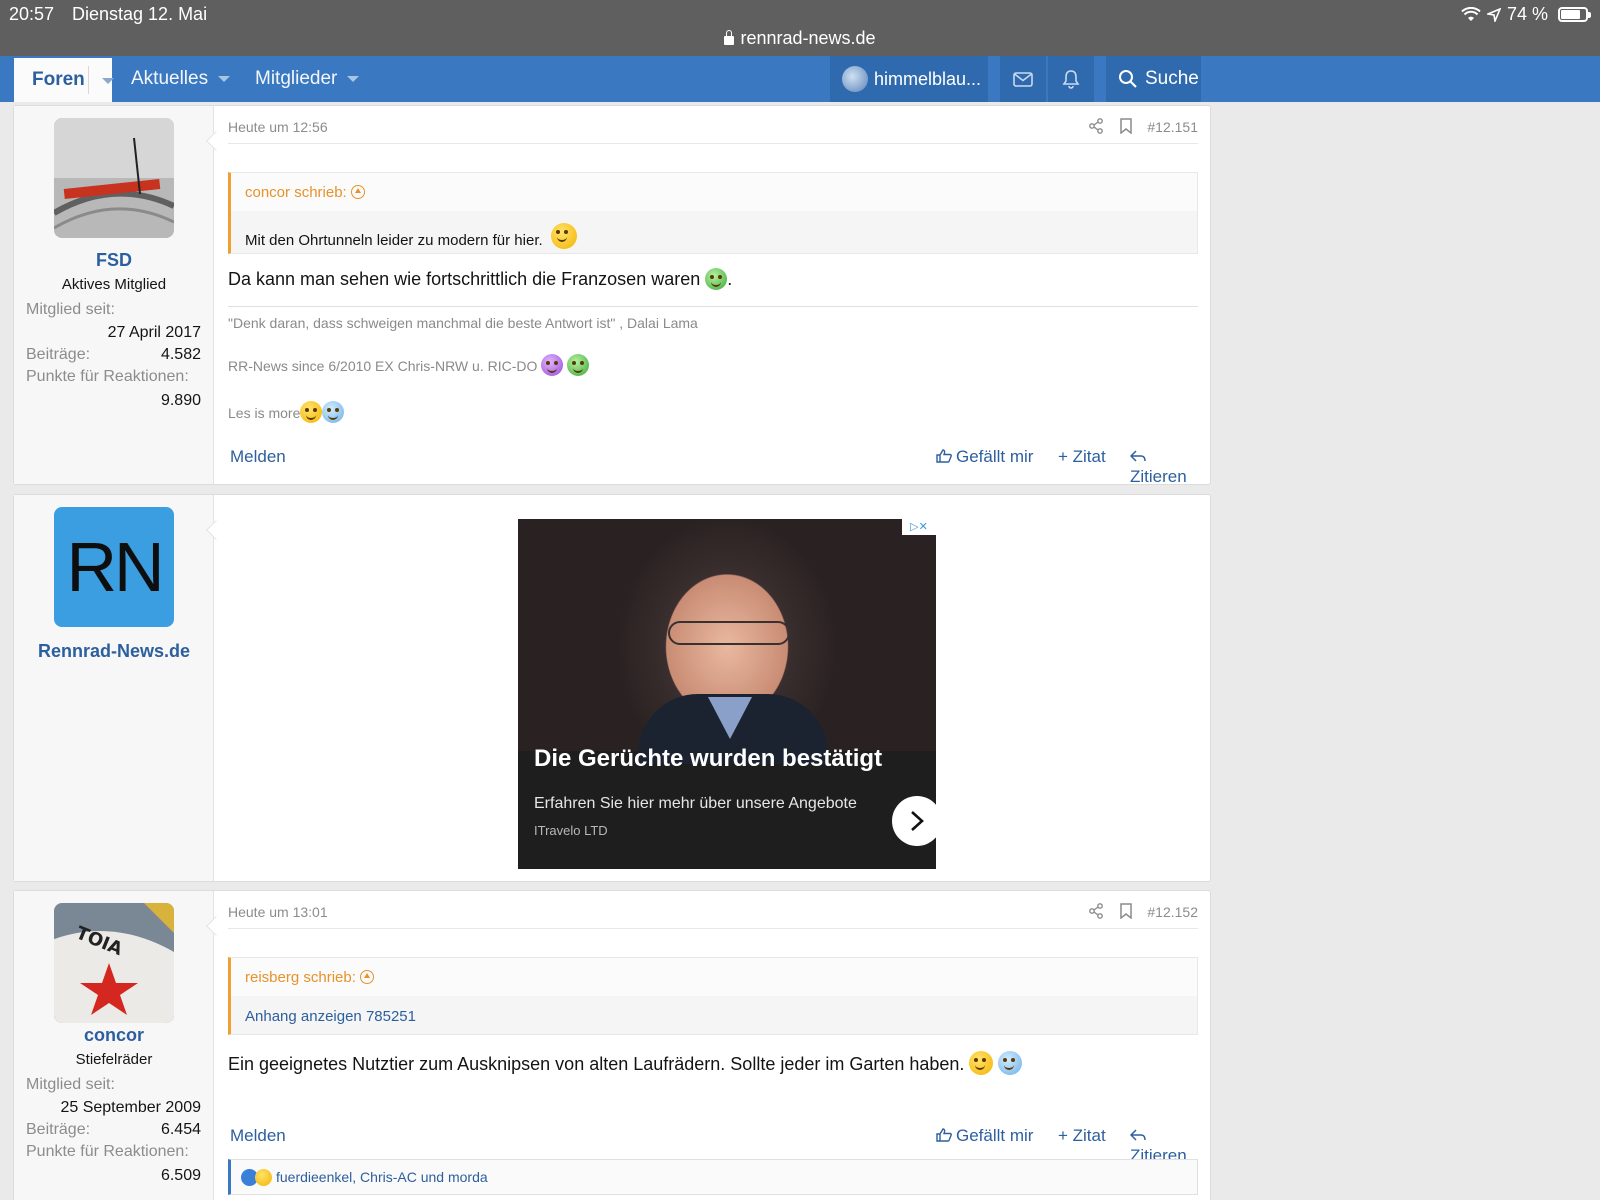 The height and width of the screenshot is (1200, 1600). I want to click on post-date: Heute um 12:56, so click(278, 127).